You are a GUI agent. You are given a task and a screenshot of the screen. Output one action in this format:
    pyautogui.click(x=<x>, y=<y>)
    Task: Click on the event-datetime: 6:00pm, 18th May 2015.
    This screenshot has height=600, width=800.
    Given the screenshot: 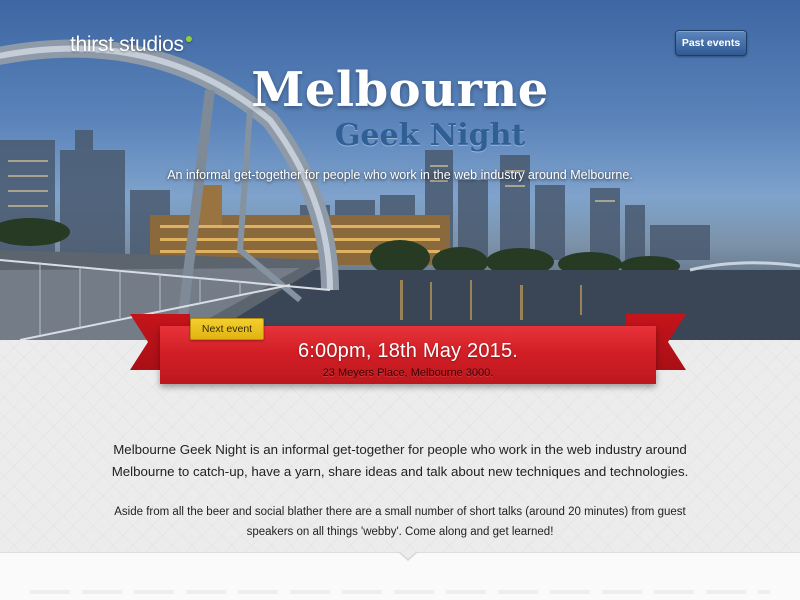 What is the action you would take?
    pyautogui.click(x=408, y=351)
    